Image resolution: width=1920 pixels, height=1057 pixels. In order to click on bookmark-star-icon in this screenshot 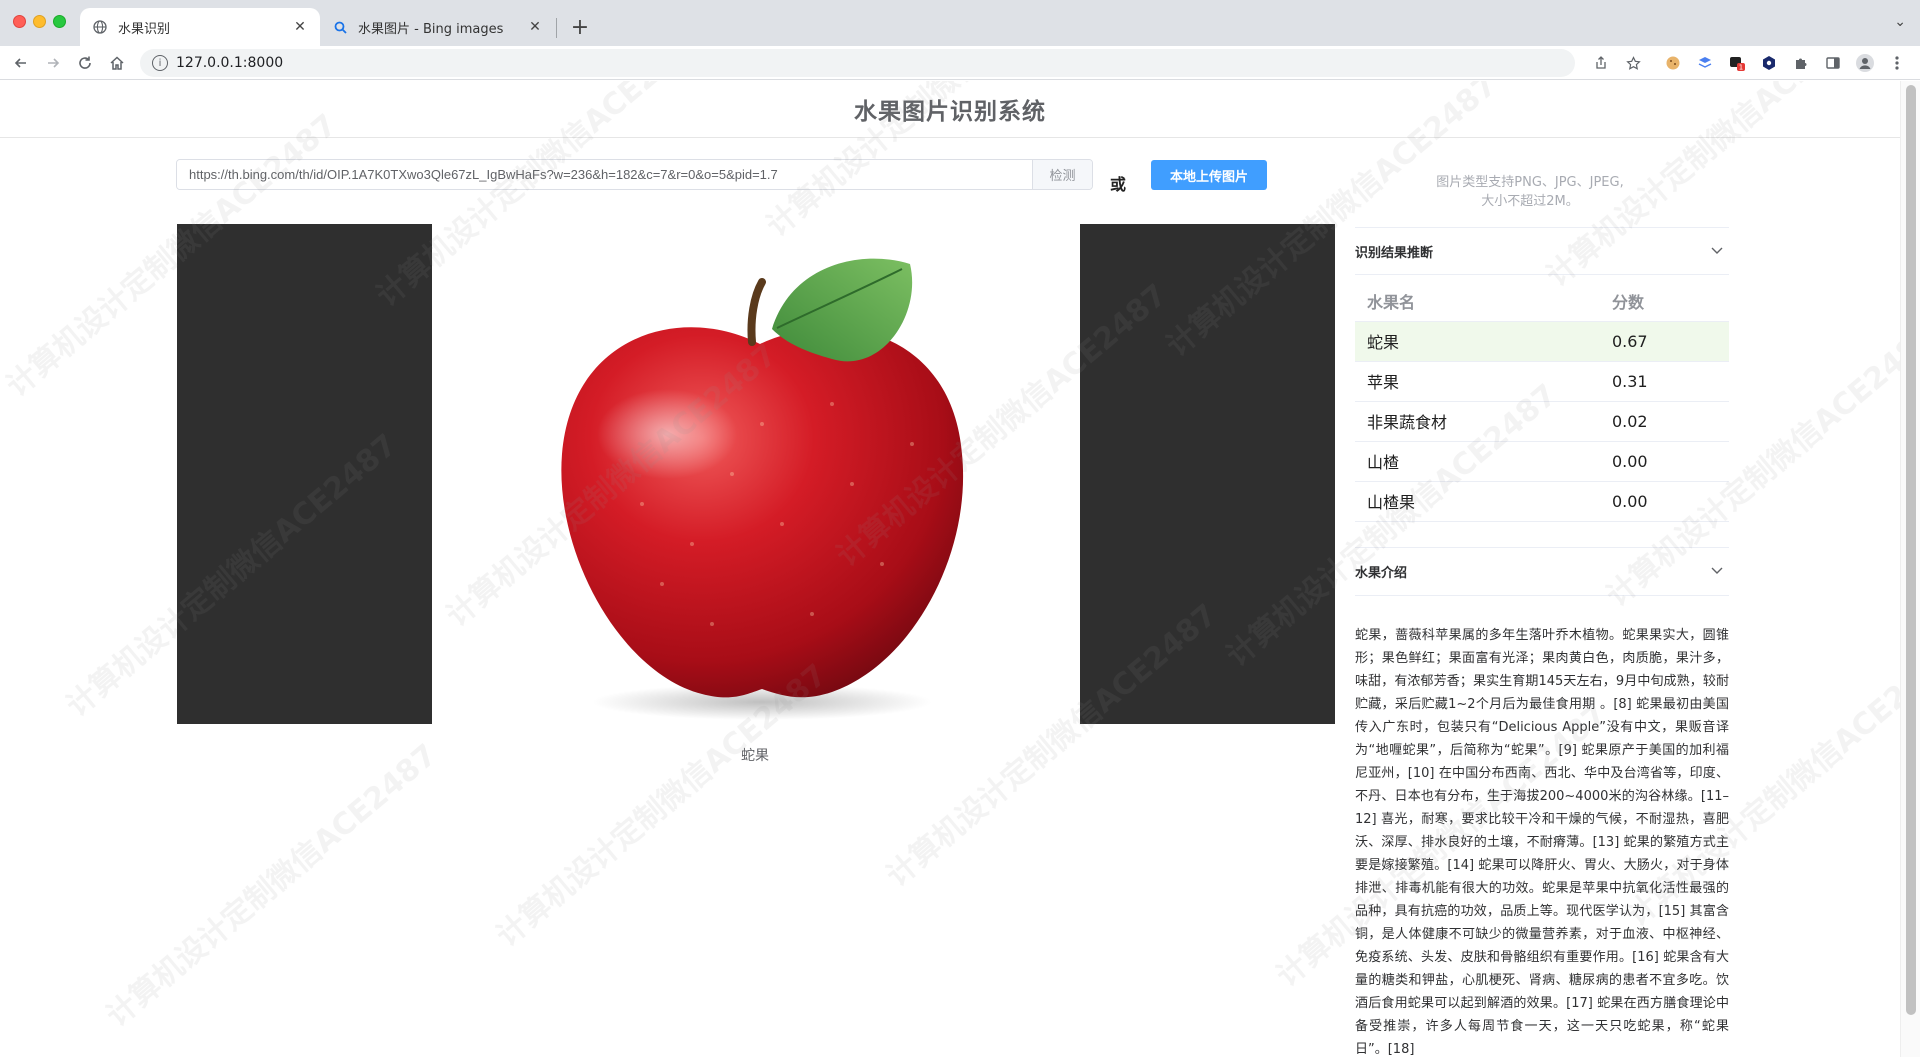, I will do `click(1633, 63)`.